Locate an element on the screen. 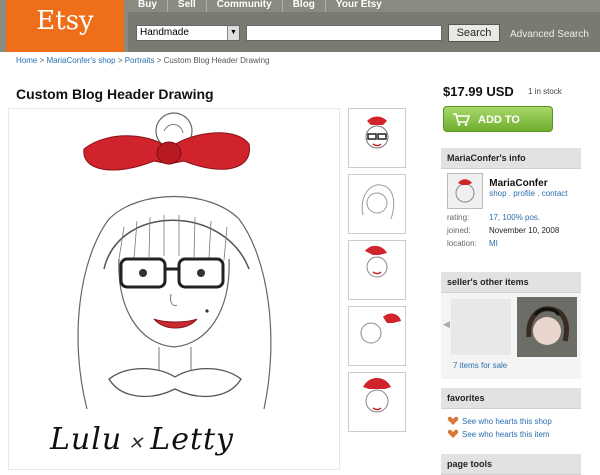 Image resolution: width=600 pixels, height=475 pixels. location-value: MI is located at coordinates (493, 243).